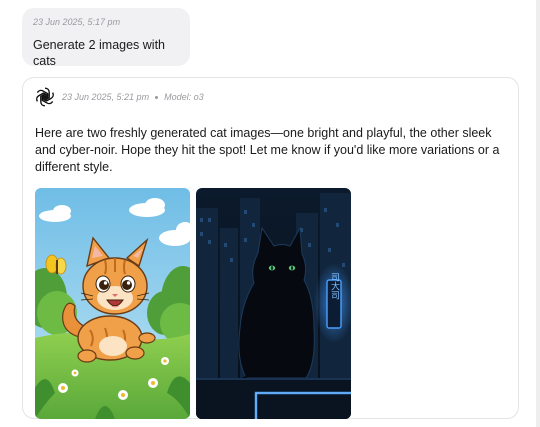 This screenshot has height=427, width=540. What do you see at coordinates (106, 97) in the screenshot?
I see `assistant-message-timestamp: 23 Jun 2025, 5:21 pm` at bounding box center [106, 97].